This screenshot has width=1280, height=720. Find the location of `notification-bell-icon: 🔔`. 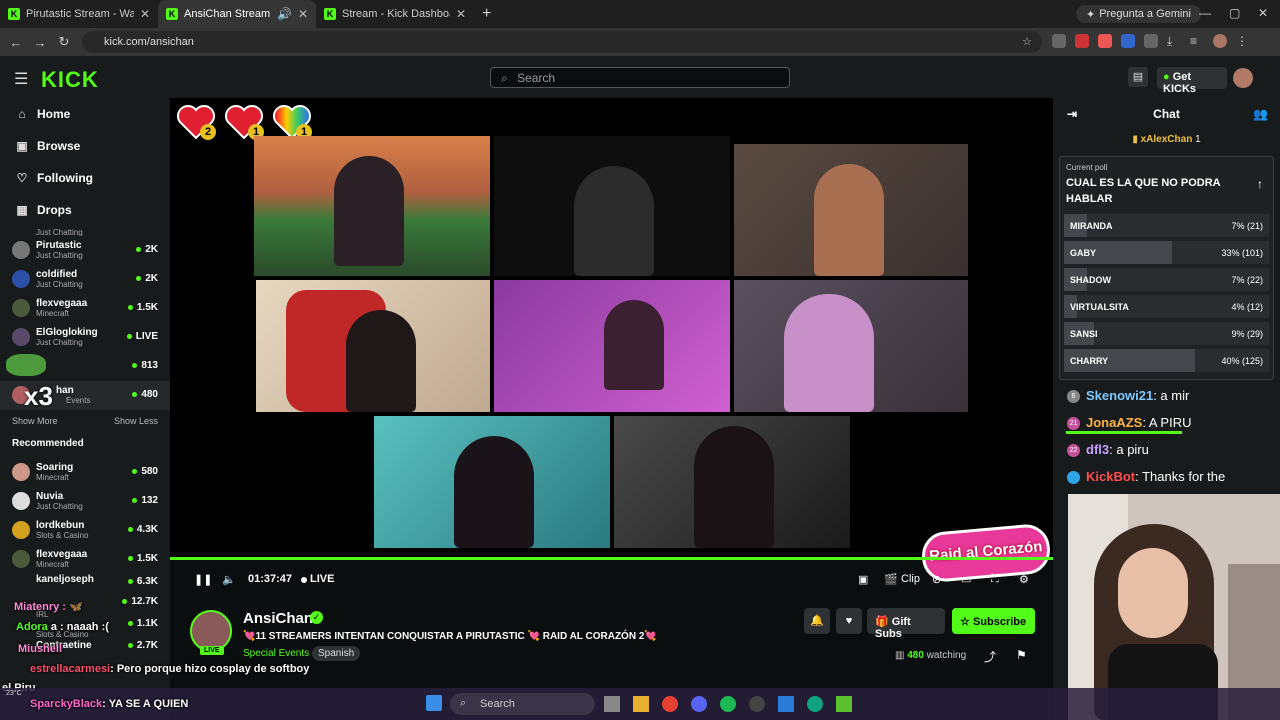

notification-bell-icon: 🔔 is located at coordinates (817, 621).